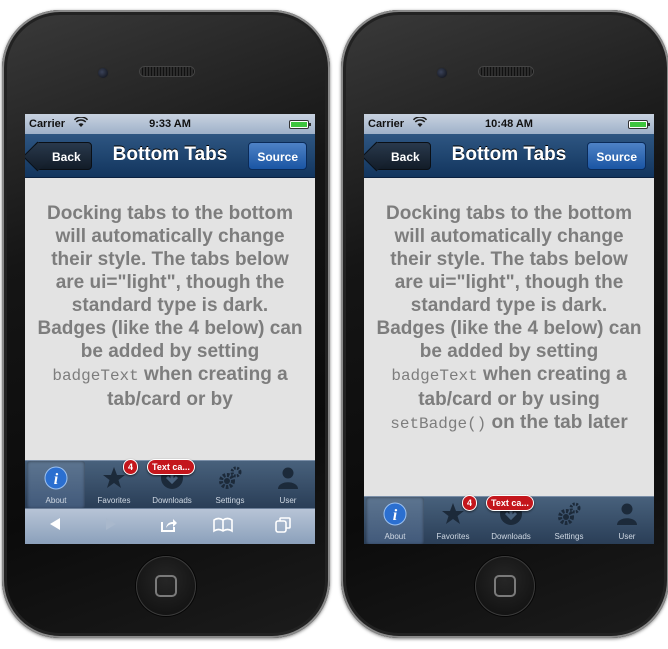 The height and width of the screenshot is (649, 668). What do you see at coordinates (283, 527) in the screenshot?
I see `tabs-icon` at bounding box center [283, 527].